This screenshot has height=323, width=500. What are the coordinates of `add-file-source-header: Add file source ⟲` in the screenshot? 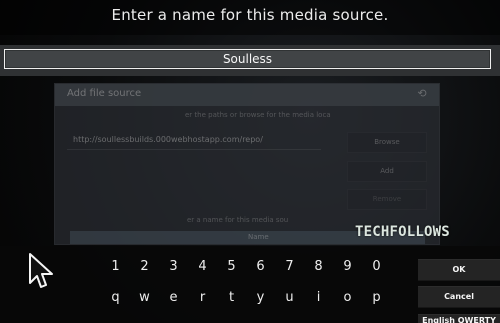 It's located at (247, 95).